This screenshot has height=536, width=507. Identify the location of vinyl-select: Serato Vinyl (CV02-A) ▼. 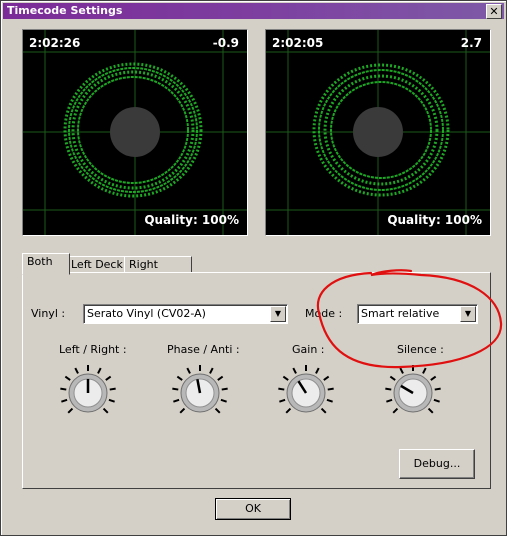
(185, 314).